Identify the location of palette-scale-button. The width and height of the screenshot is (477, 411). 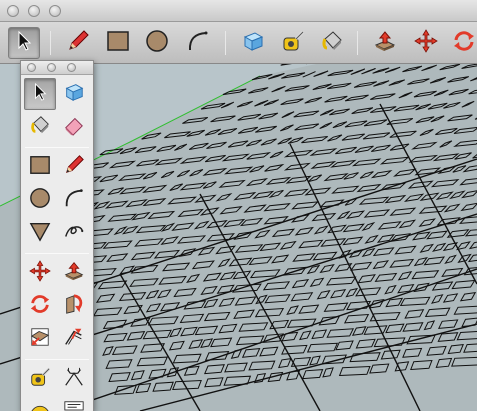
(40, 339).